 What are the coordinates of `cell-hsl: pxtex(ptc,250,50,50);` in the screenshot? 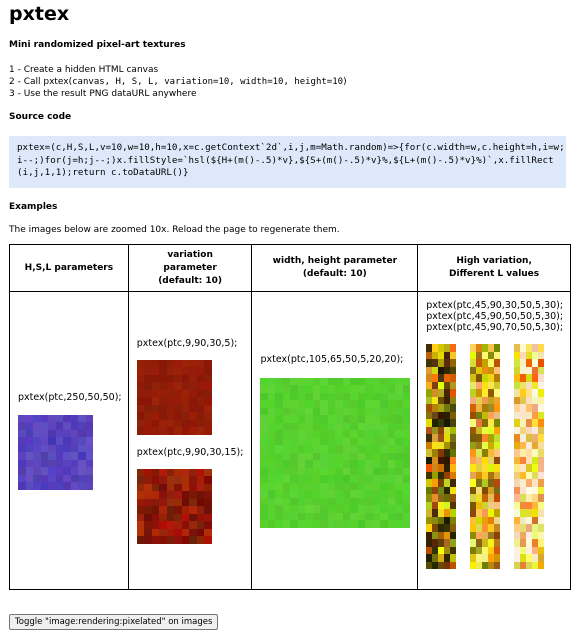 It's located at (69, 440).